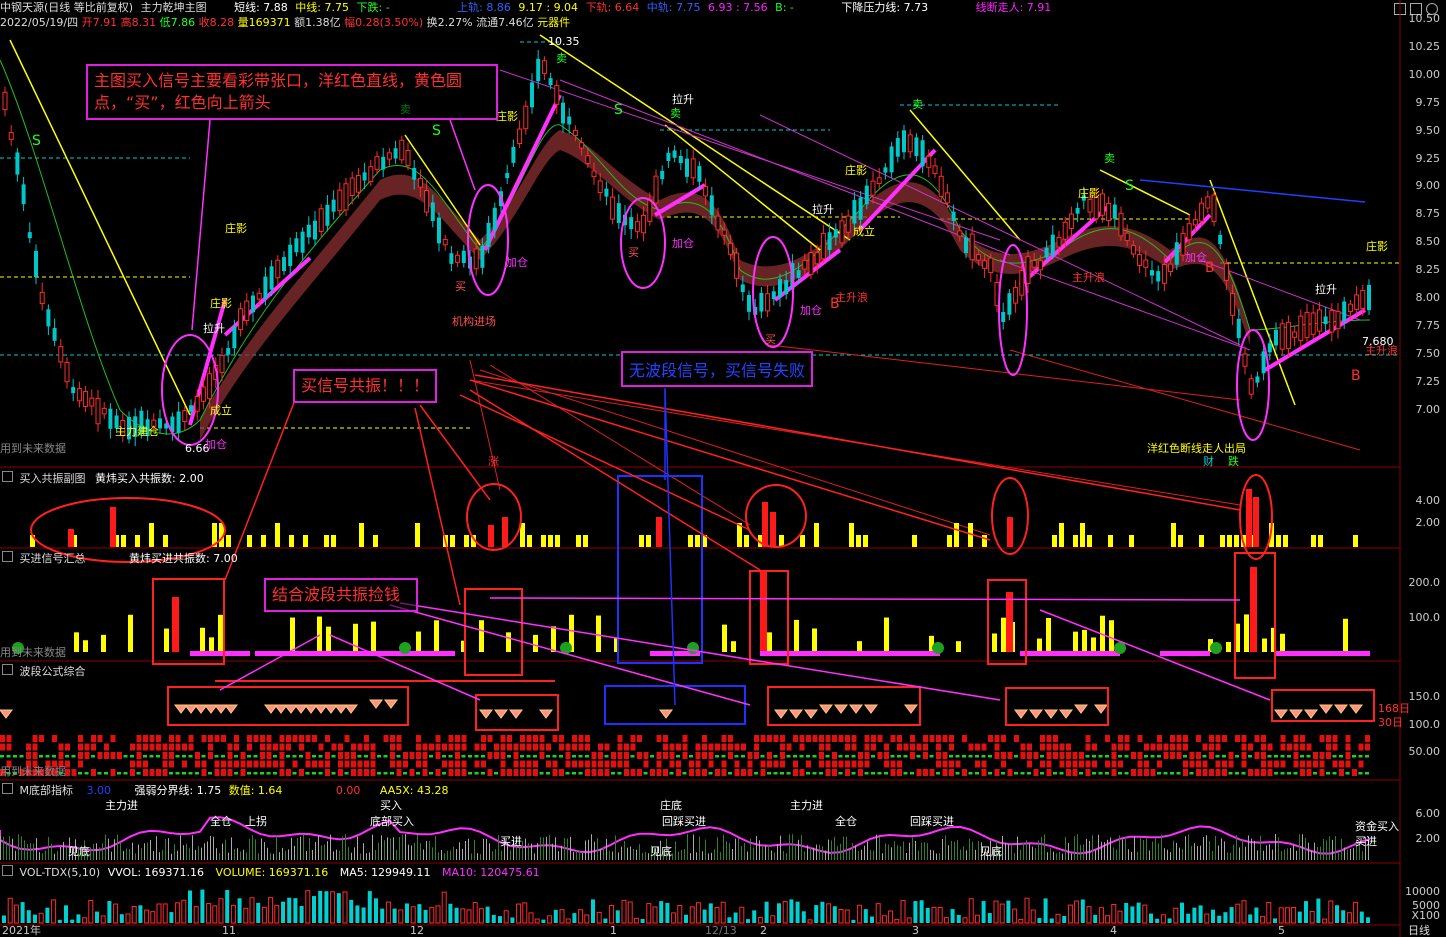  What do you see at coordinates (7, 788) in the screenshot?
I see `panel4-close-icon` at bounding box center [7, 788].